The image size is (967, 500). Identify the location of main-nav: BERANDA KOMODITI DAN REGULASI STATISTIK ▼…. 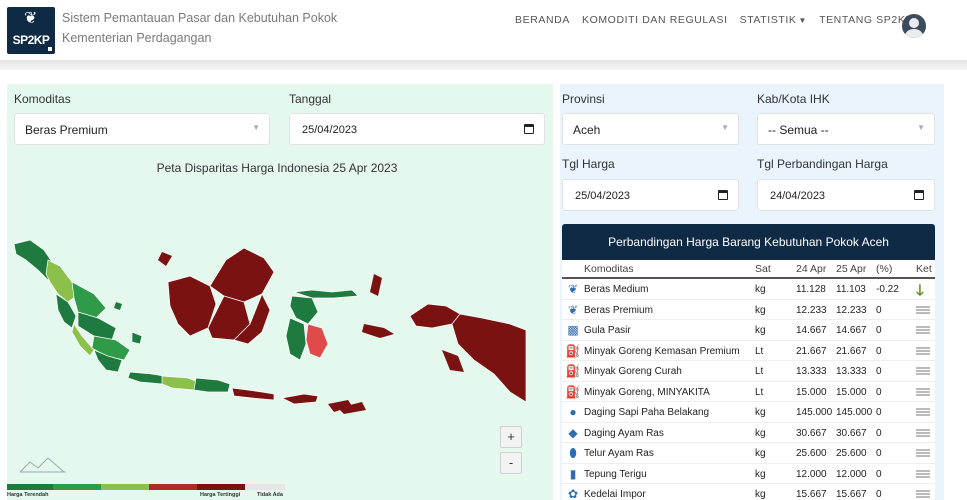
(714, 20).